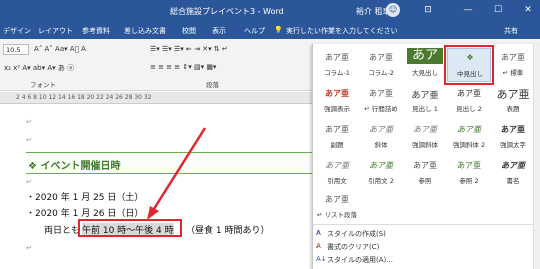  Describe the element at coordinates (227, 11) in the screenshot. I see `window-title: 総合施設プレイベント3 - Word` at that location.